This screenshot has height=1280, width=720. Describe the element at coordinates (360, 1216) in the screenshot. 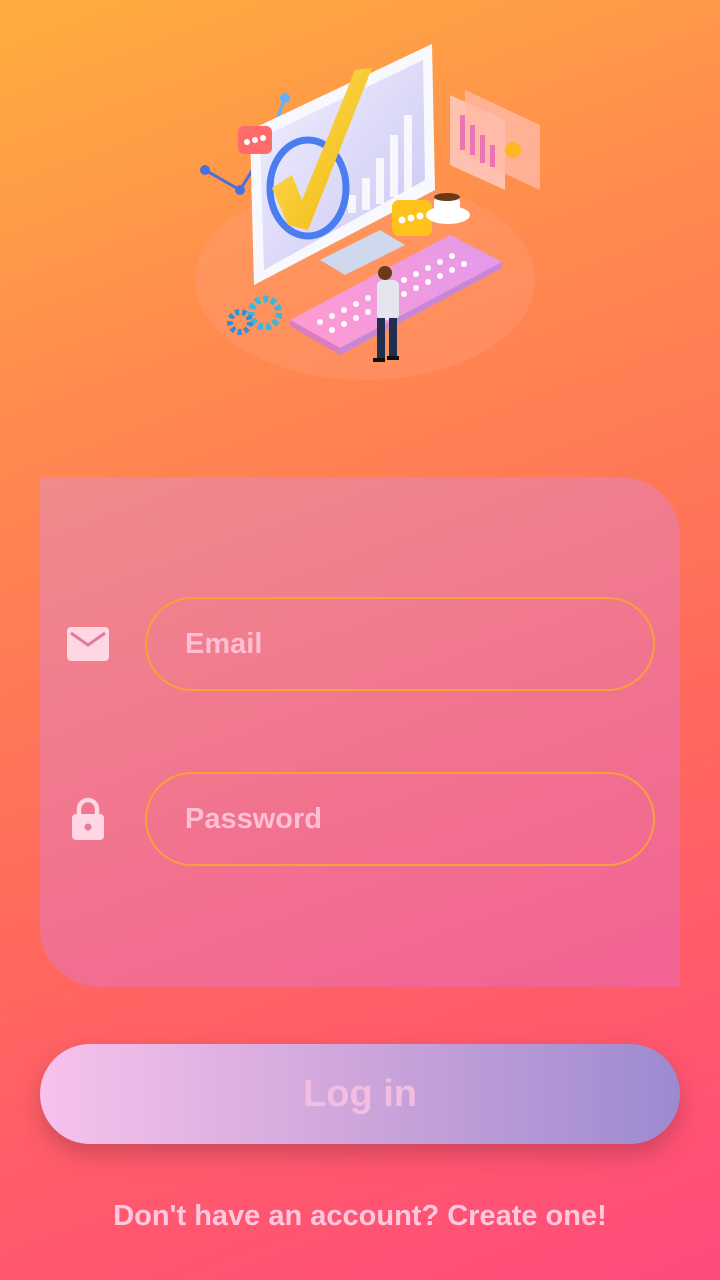

I see `create-account-link: Don't have an account? Create one!` at that location.